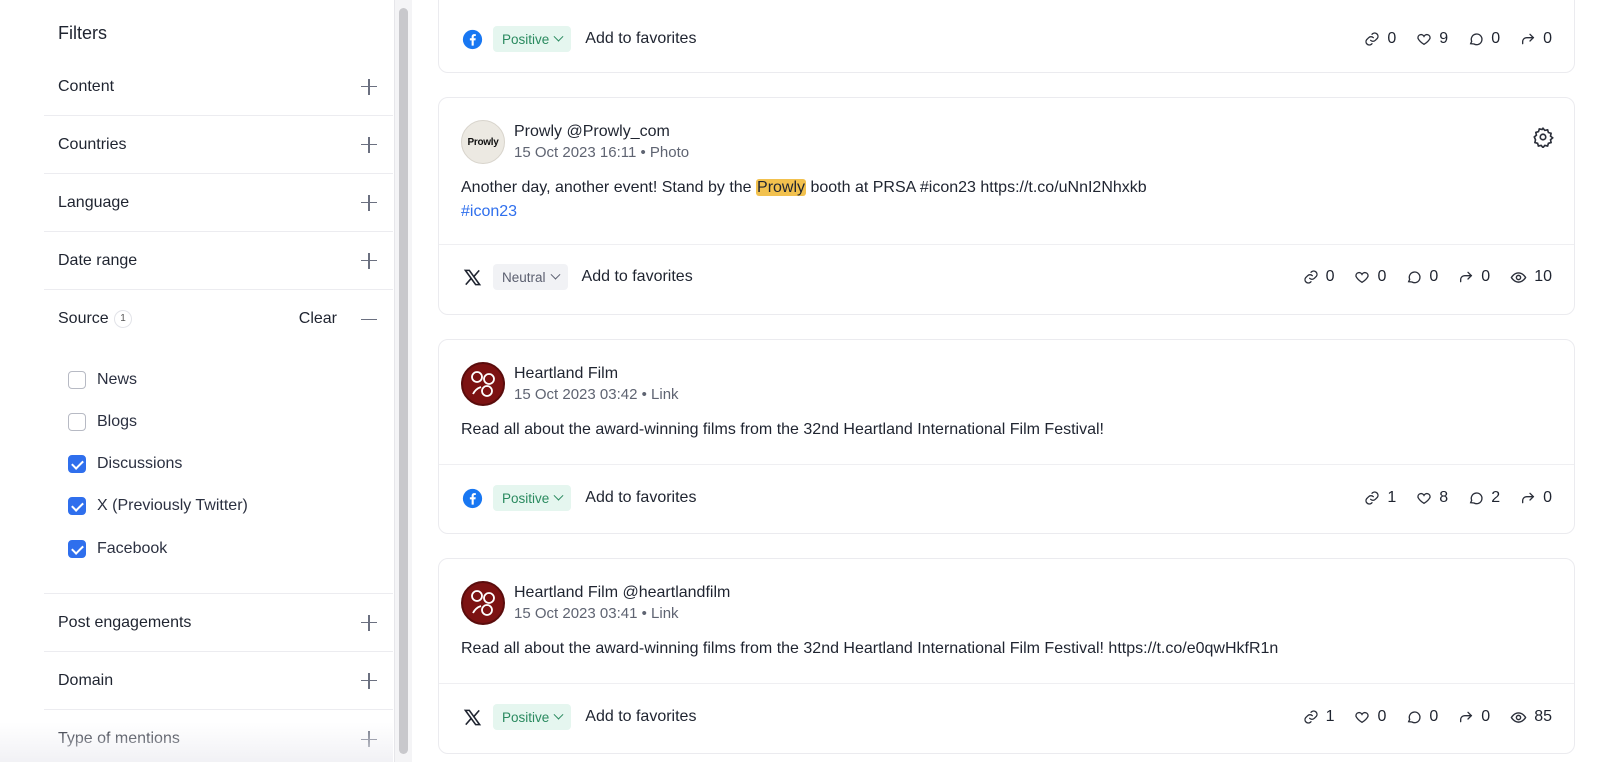 This screenshot has height=762, width=1600. Describe the element at coordinates (1370, 717) in the screenshot. I see `likes-stat: 0` at that location.